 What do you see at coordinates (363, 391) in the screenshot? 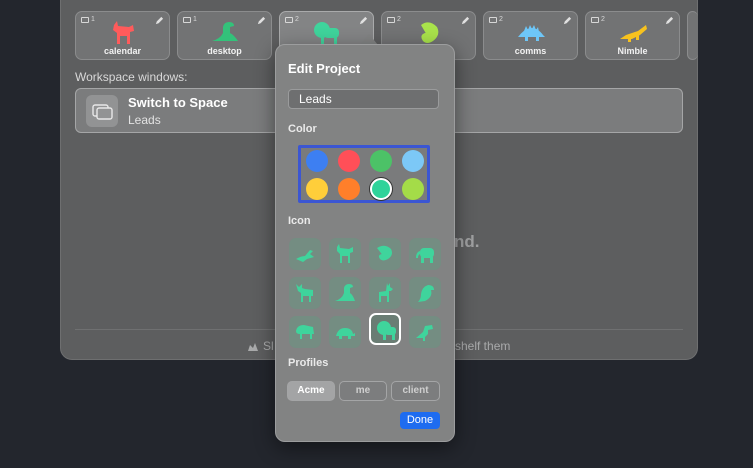
I see `profile-me-button: me` at bounding box center [363, 391].